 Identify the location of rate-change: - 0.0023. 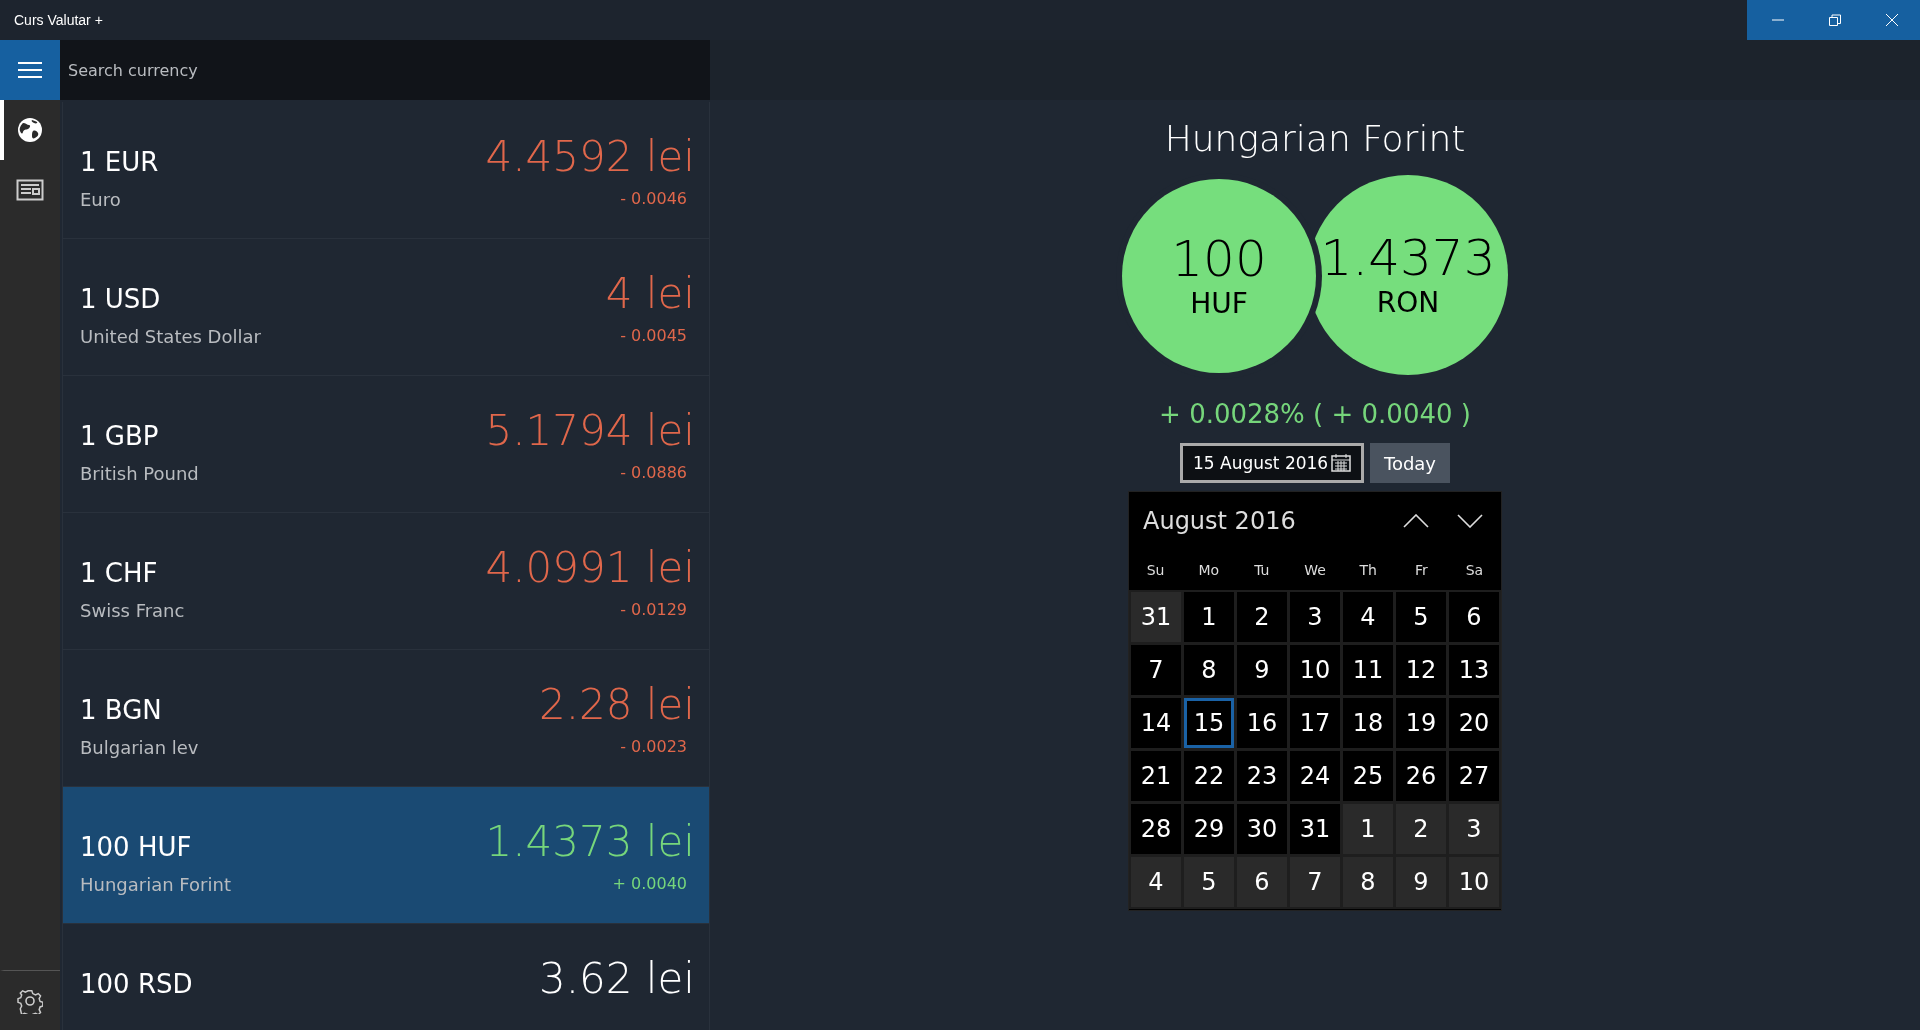
(653, 747).